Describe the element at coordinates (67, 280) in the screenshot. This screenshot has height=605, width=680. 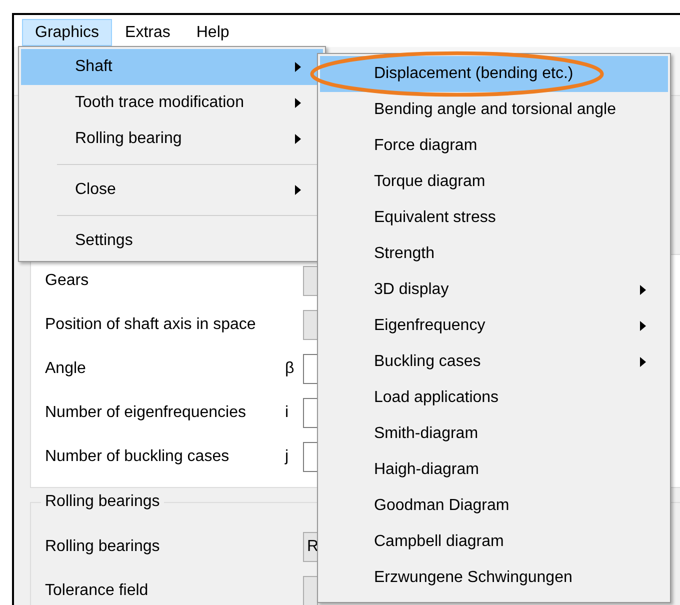
I see `field-label: Gears` at that location.